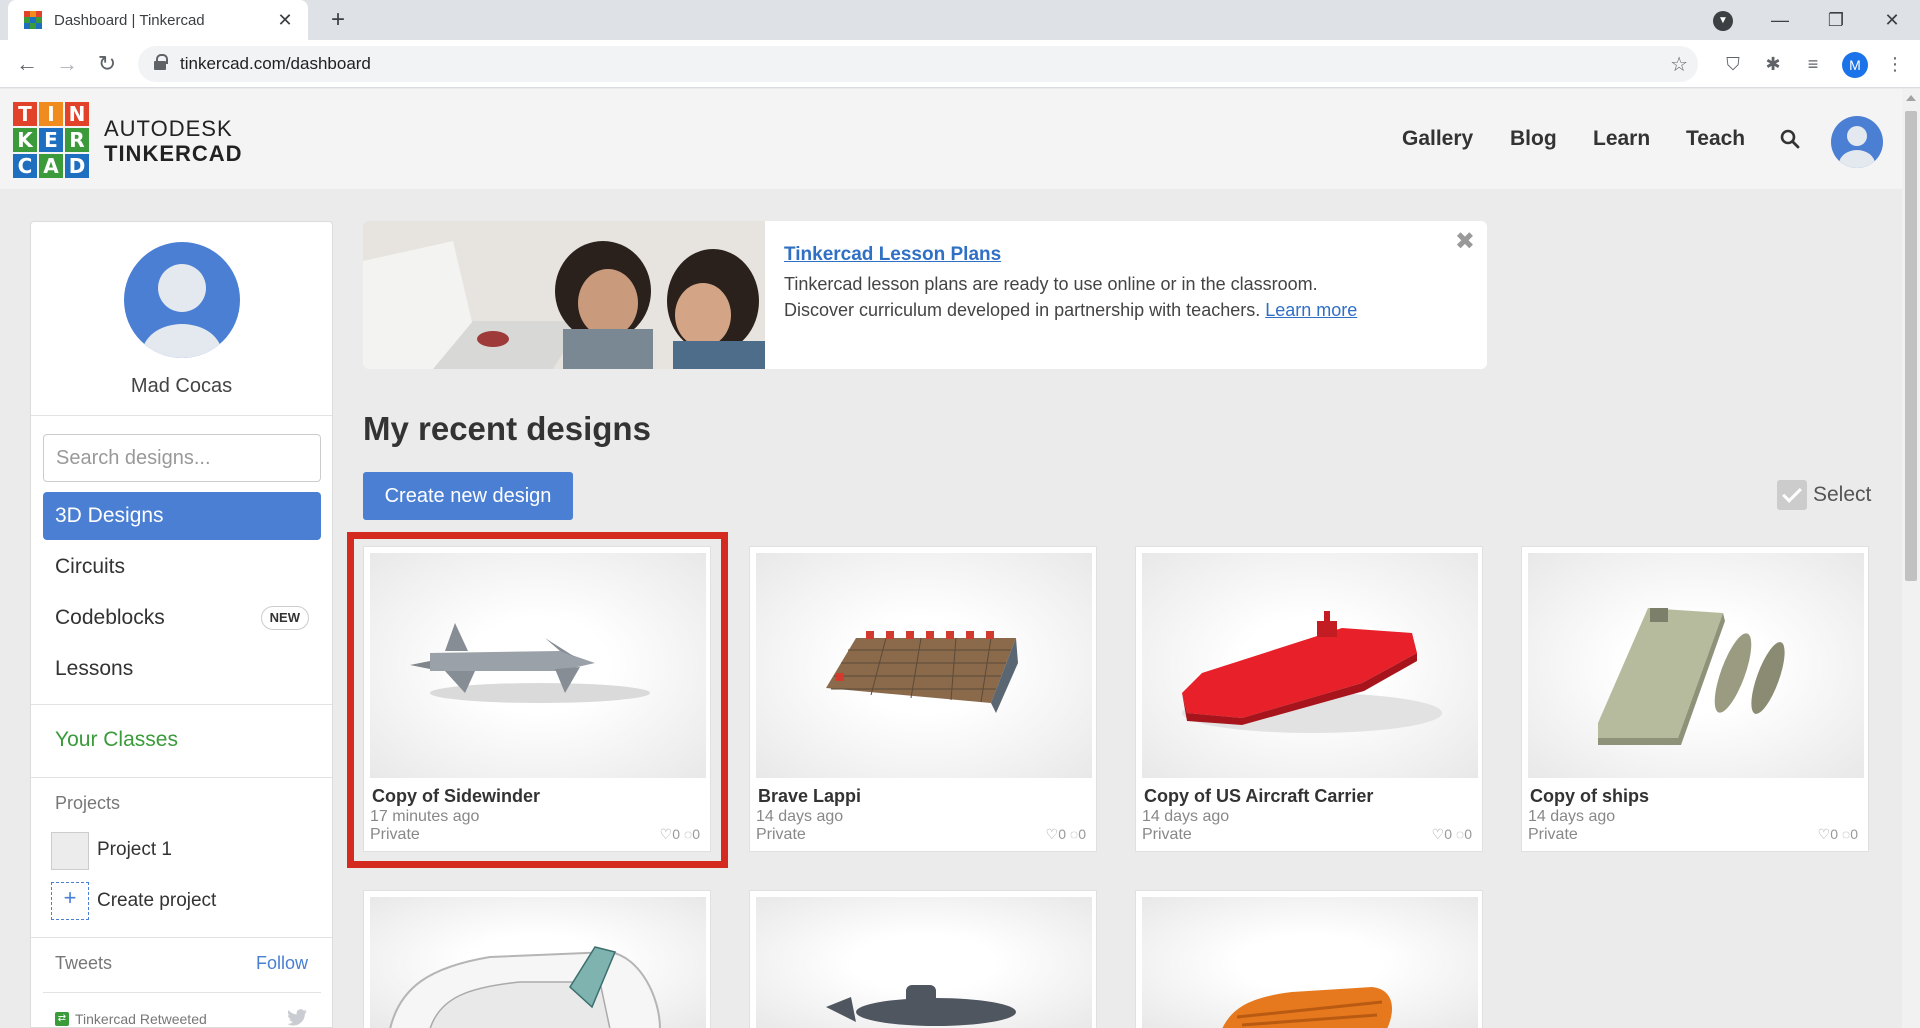 Image resolution: width=1920 pixels, height=1028 pixels. I want to click on browser-menu-icon: ⋮, so click(1895, 64).